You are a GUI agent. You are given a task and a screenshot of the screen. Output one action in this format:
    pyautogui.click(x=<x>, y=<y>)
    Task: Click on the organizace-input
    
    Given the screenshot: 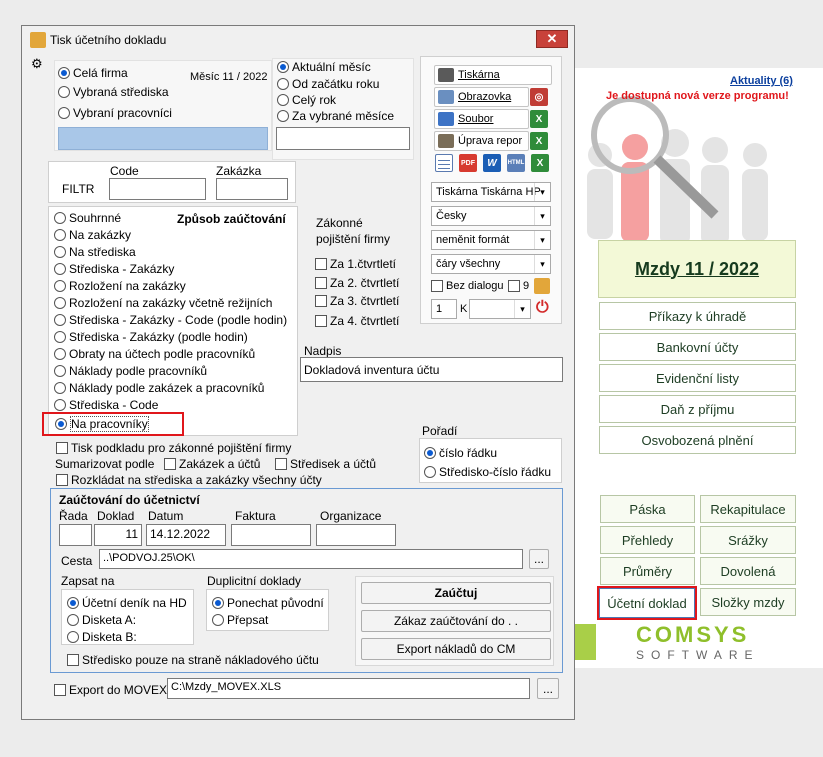 What is the action you would take?
    pyautogui.click(x=356, y=535)
    